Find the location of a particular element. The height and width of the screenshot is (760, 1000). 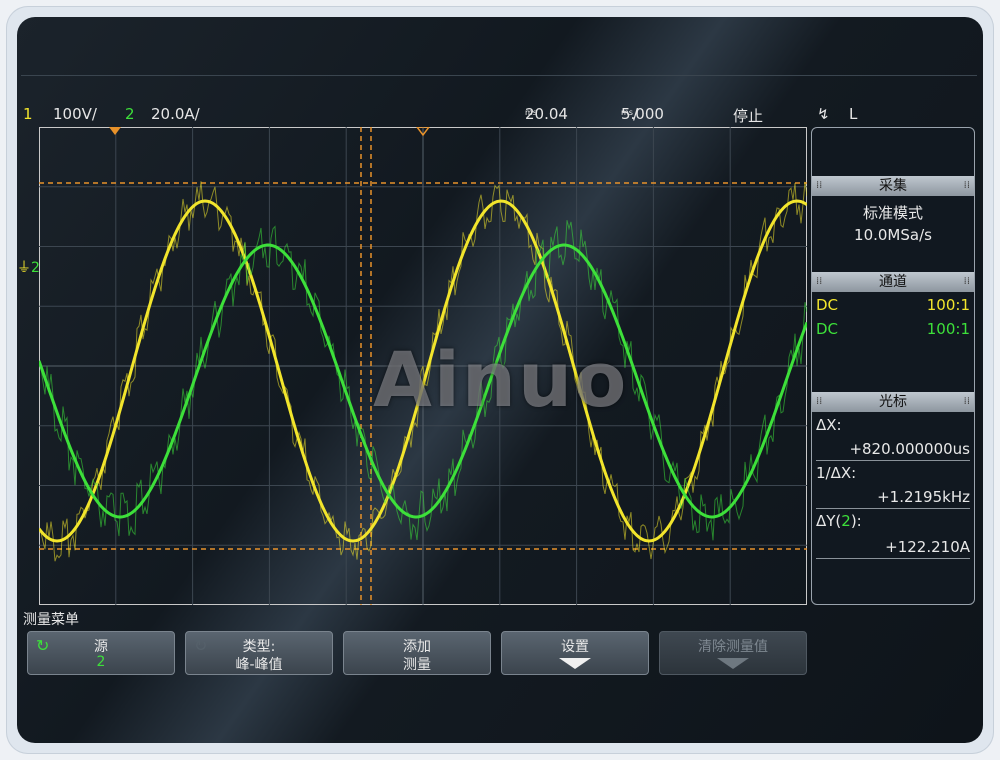

clear-label: 清除测量值 is located at coordinates (733, 647).